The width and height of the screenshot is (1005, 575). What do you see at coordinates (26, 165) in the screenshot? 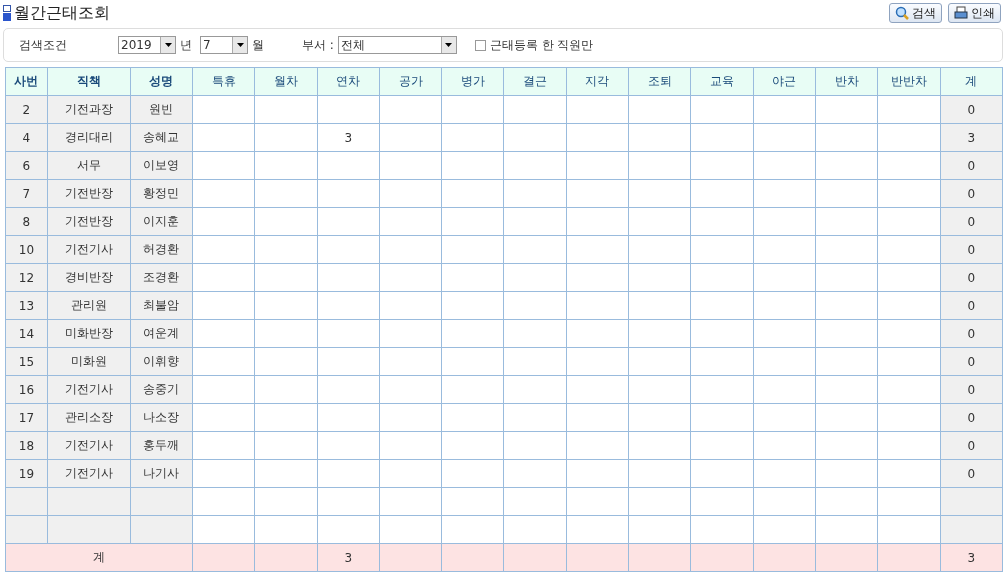
I see `table-cell: 6` at bounding box center [26, 165].